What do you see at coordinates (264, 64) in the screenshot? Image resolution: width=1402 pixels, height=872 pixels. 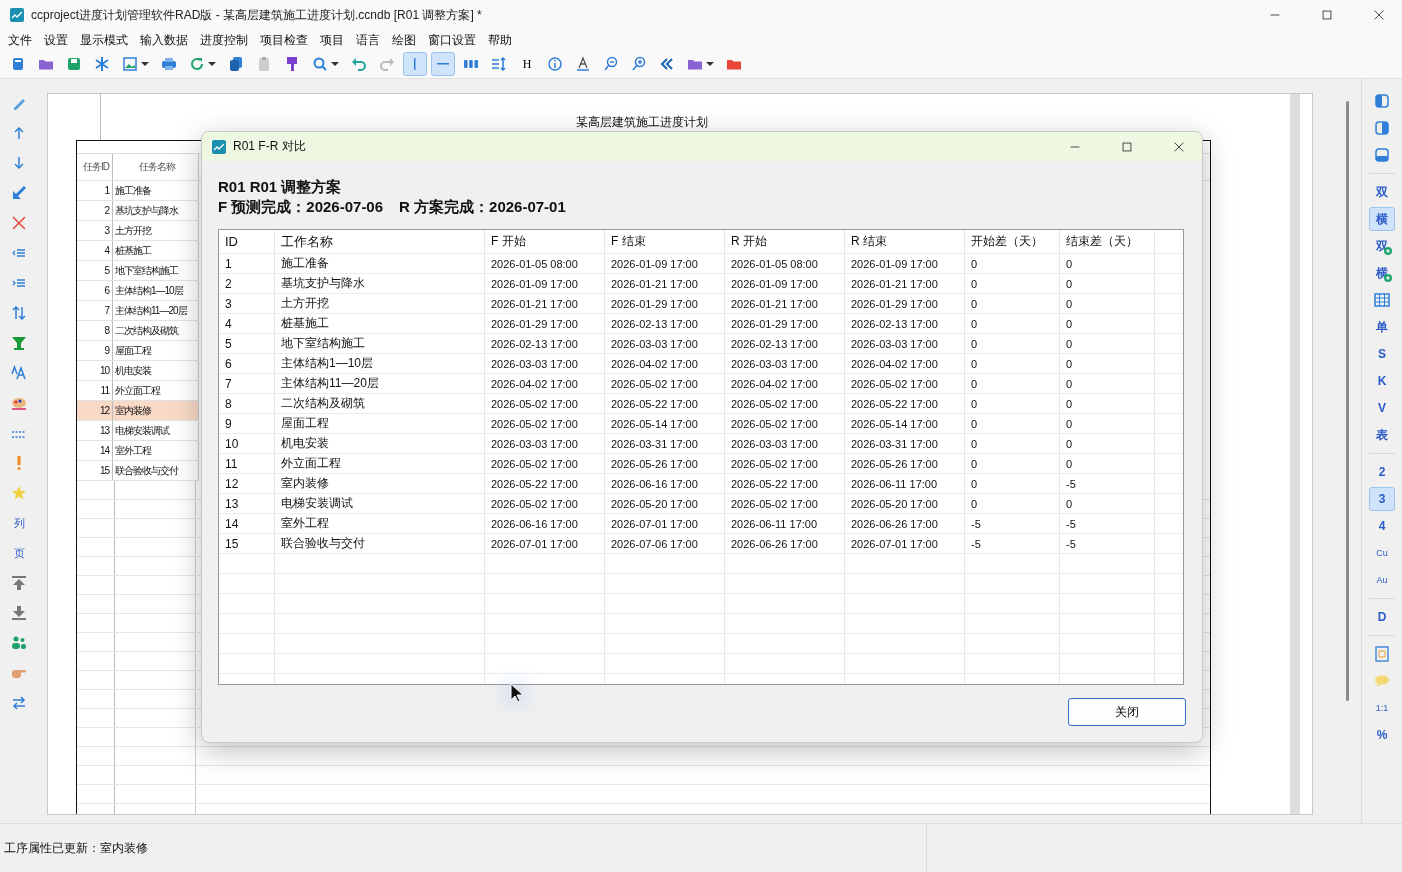 I see `paste-icon` at bounding box center [264, 64].